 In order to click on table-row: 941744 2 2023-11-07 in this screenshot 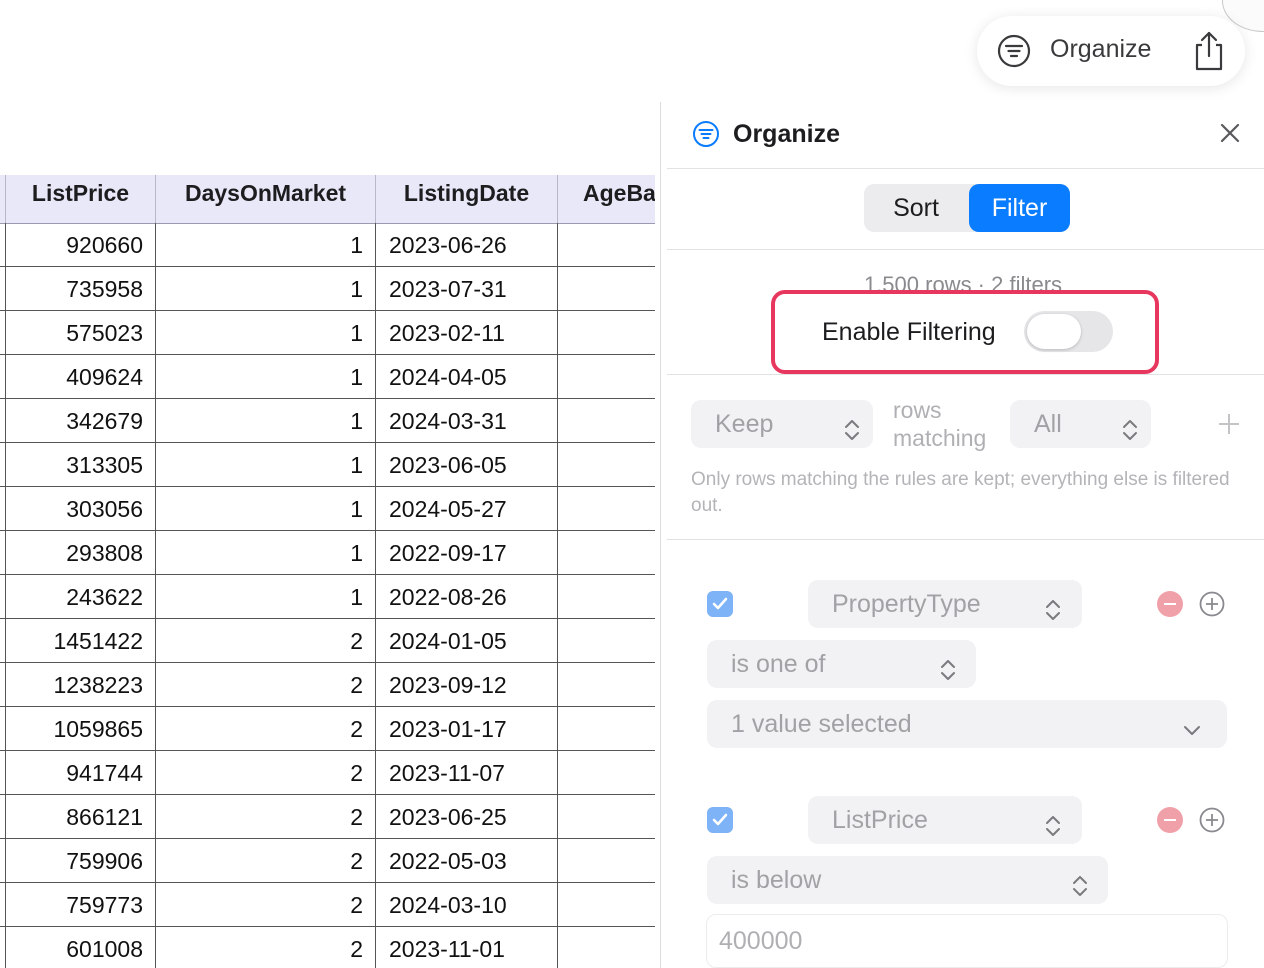, I will do `click(327, 773)`.